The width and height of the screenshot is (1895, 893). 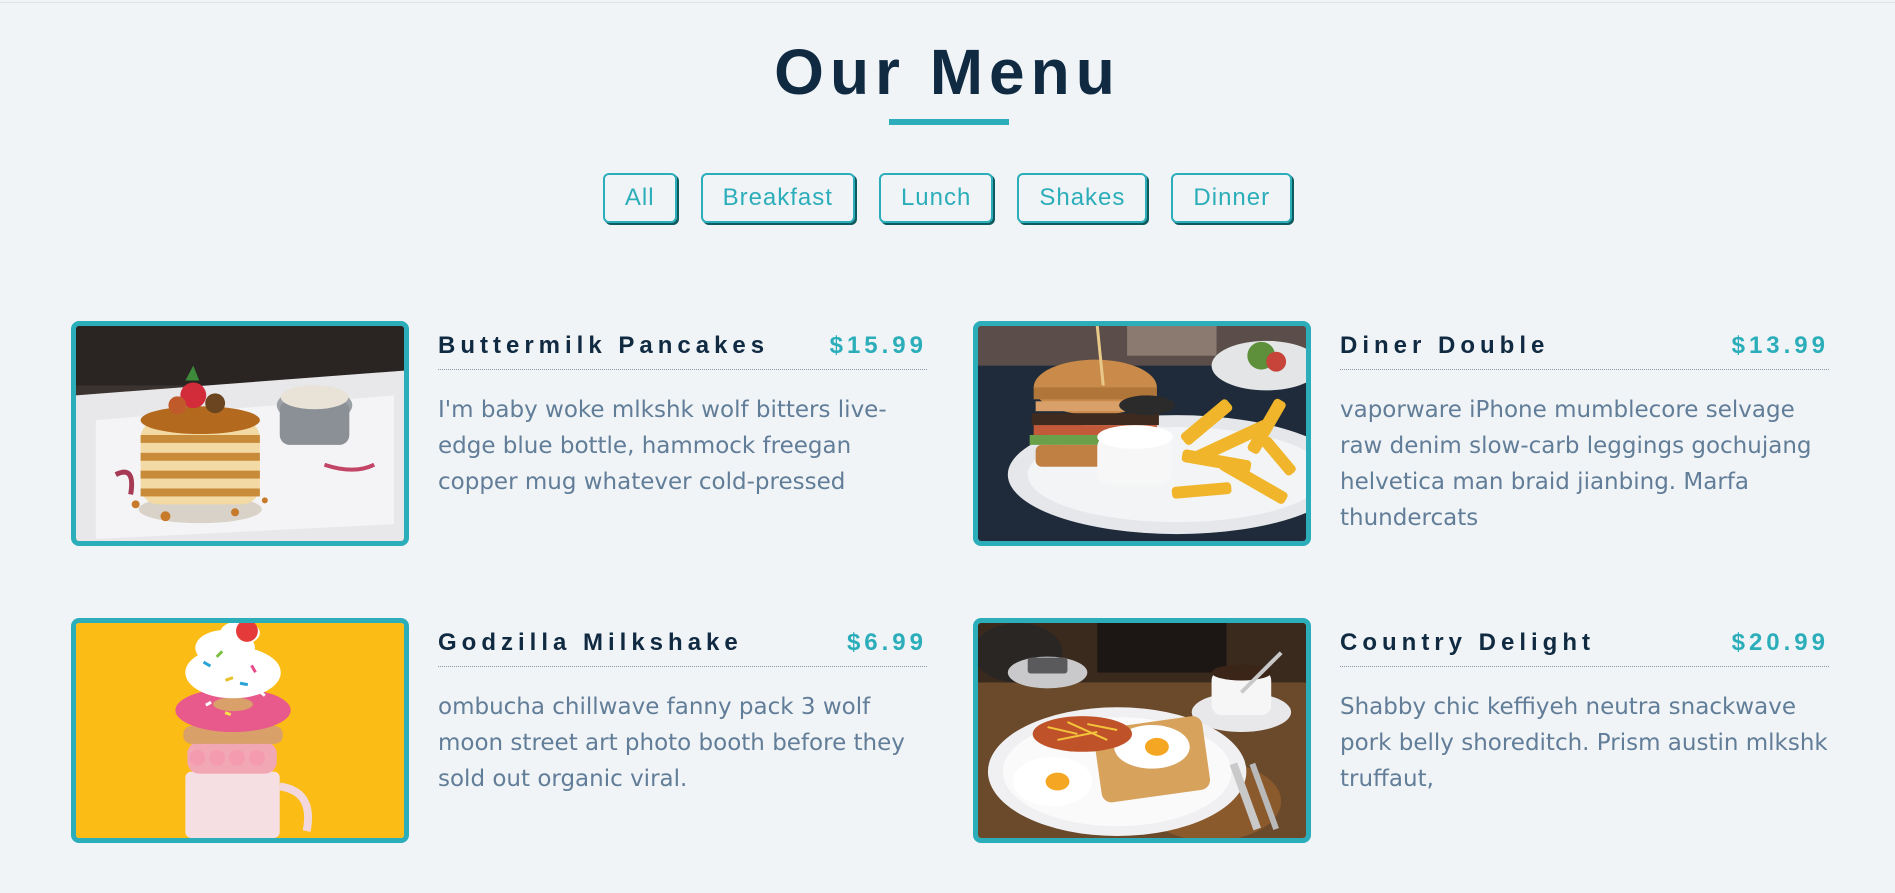 What do you see at coordinates (1232, 198) in the screenshot?
I see `filter-dinner-button: Dinner` at bounding box center [1232, 198].